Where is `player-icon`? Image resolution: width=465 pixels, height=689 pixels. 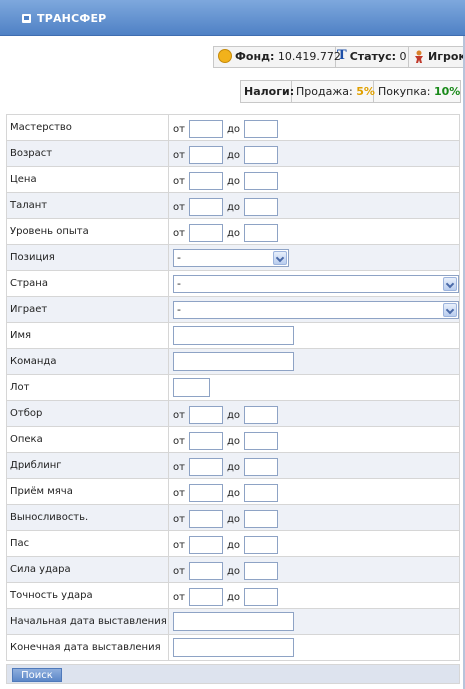
player-icon is located at coordinates (419, 56).